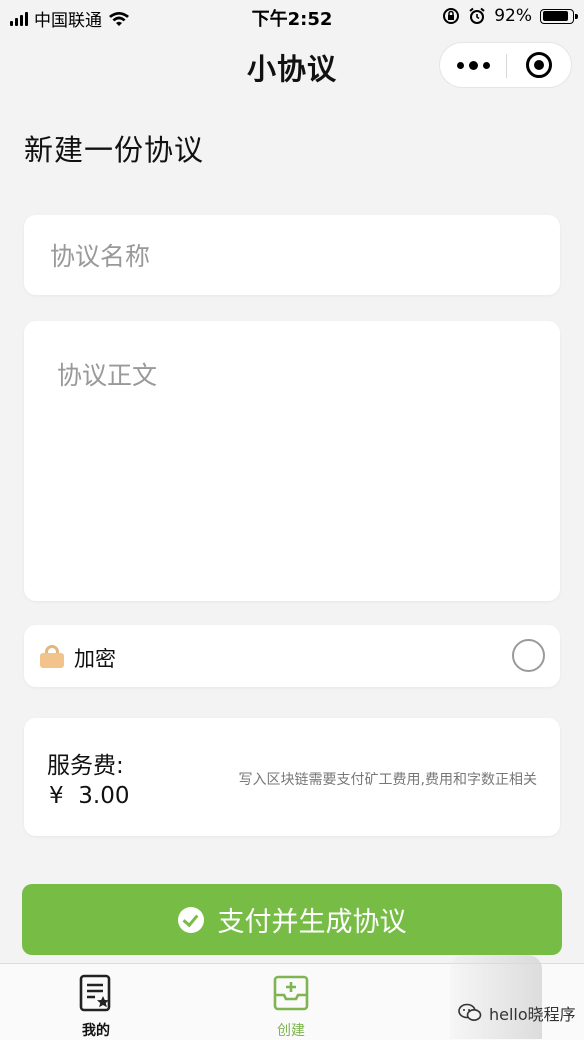 The height and width of the screenshot is (1040, 584). Describe the element at coordinates (190, 919) in the screenshot. I see `wechat-pay-icon` at that location.